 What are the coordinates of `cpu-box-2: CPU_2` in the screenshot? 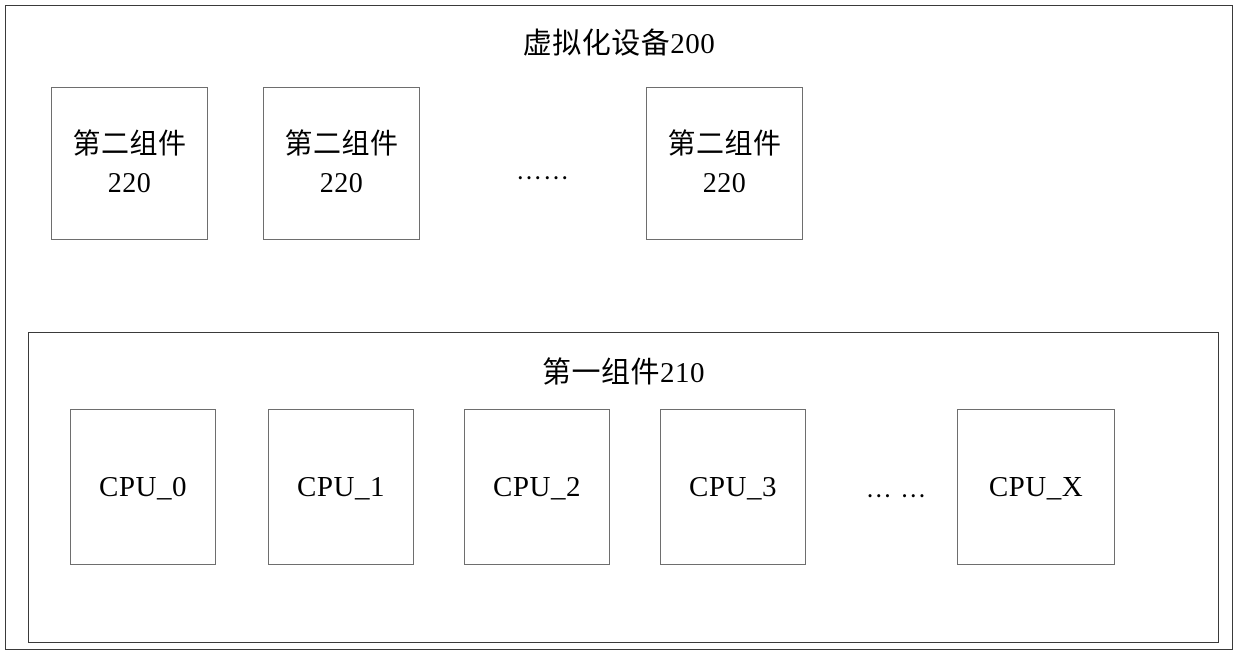 It's located at (537, 487).